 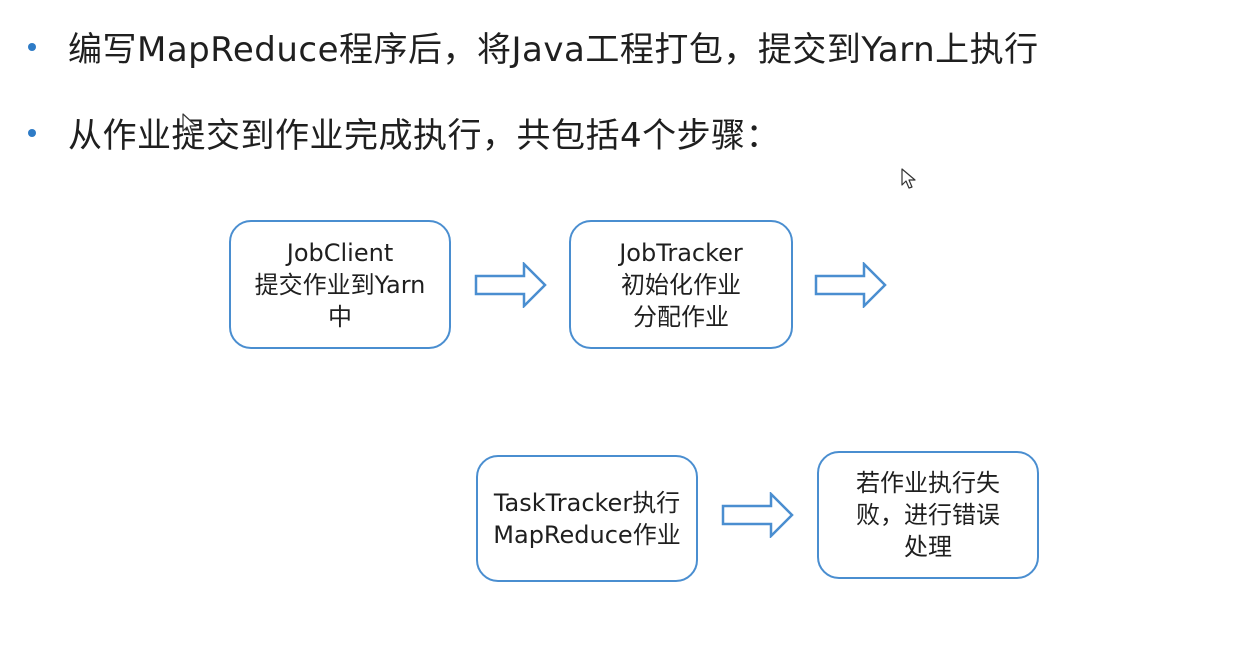 I want to click on step-line: 中, so click(x=340, y=316).